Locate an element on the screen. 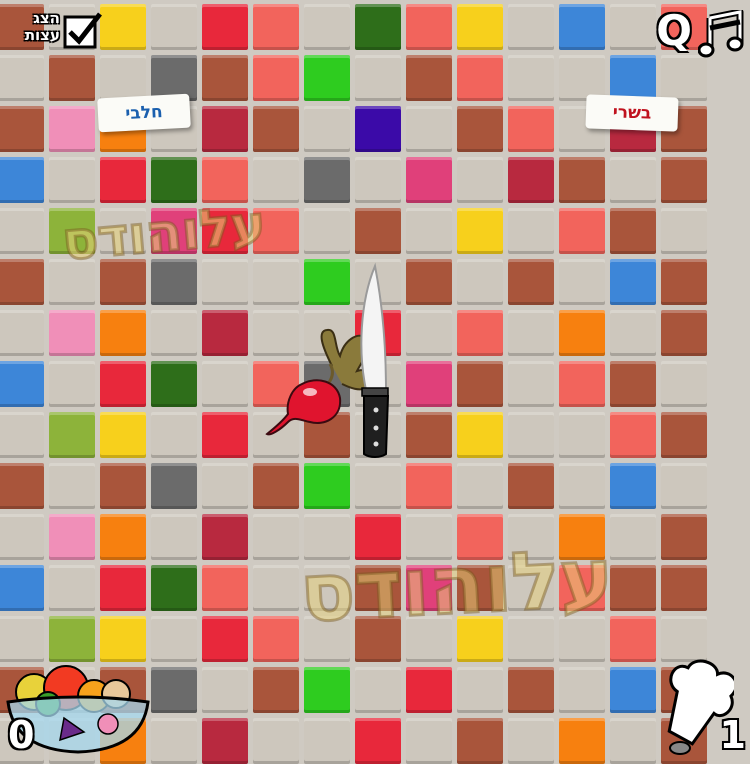  quality-button: Q is located at coordinates (674, 31).